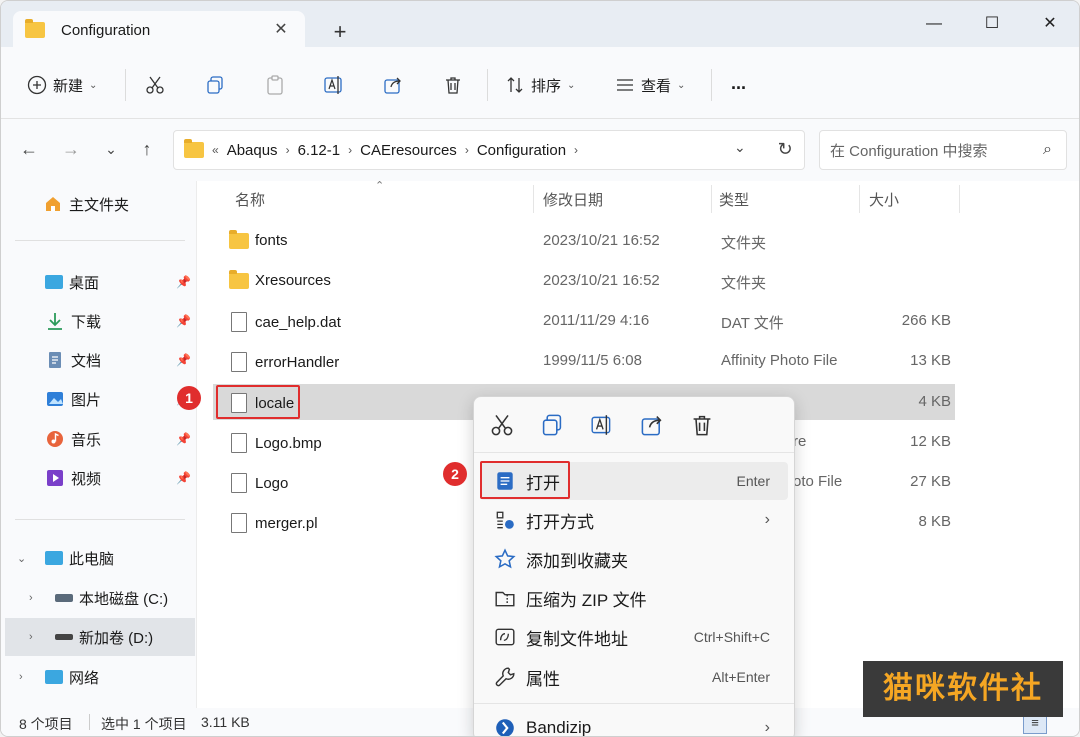 This screenshot has height=737, width=1080. I want to click on chevron-down-icon: ⌄, so click(21, 558).